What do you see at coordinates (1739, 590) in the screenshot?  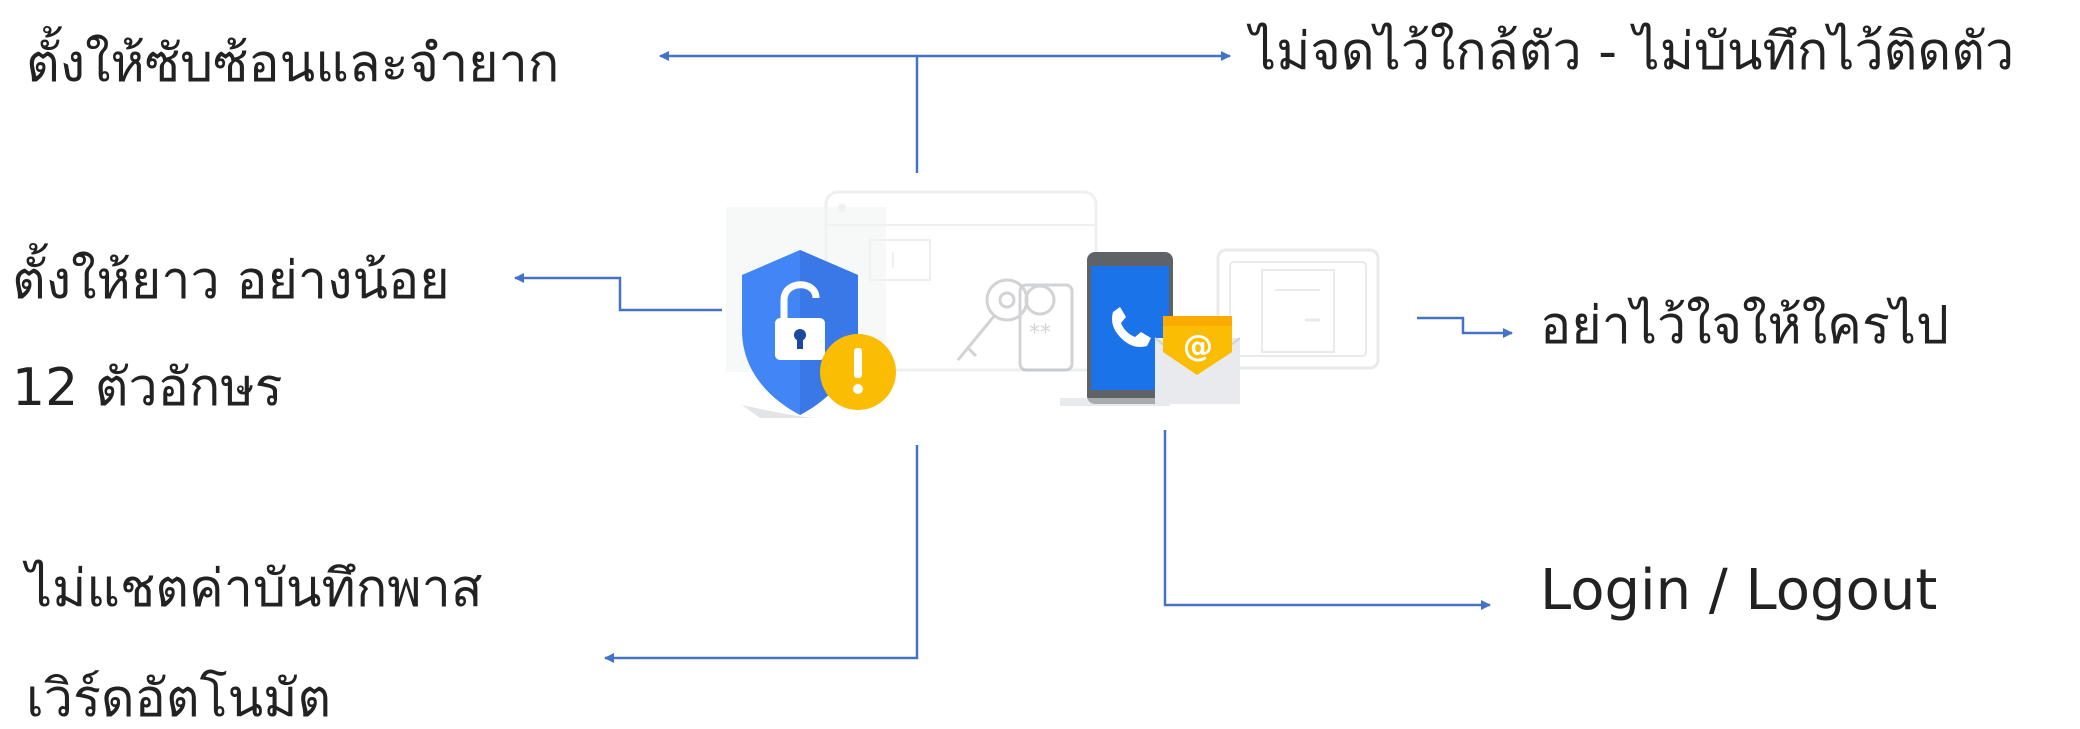 I see `label-bottom-right: Login / Logout` at bounding box center [1739, 590].